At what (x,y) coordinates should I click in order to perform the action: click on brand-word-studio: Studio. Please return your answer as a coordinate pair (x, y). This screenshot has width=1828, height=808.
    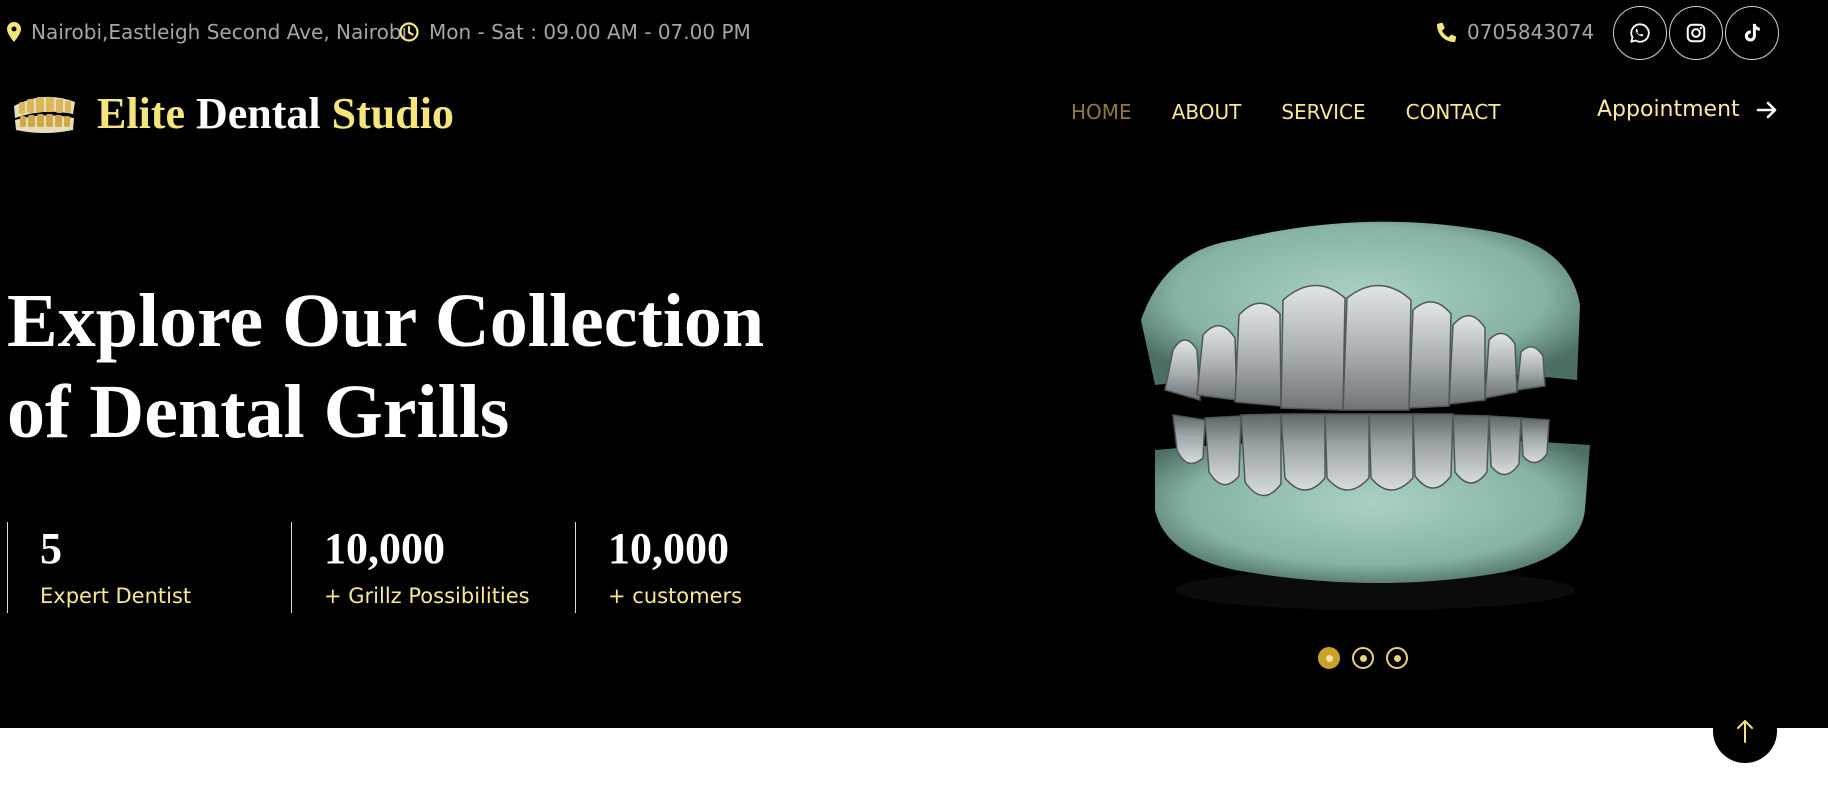
    Looking at the image, I should click on (392, 113).